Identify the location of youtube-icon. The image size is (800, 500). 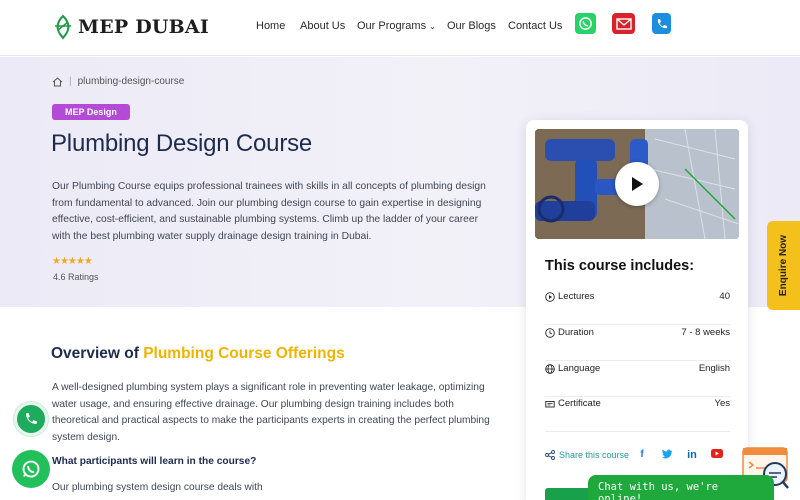
(717, 455).